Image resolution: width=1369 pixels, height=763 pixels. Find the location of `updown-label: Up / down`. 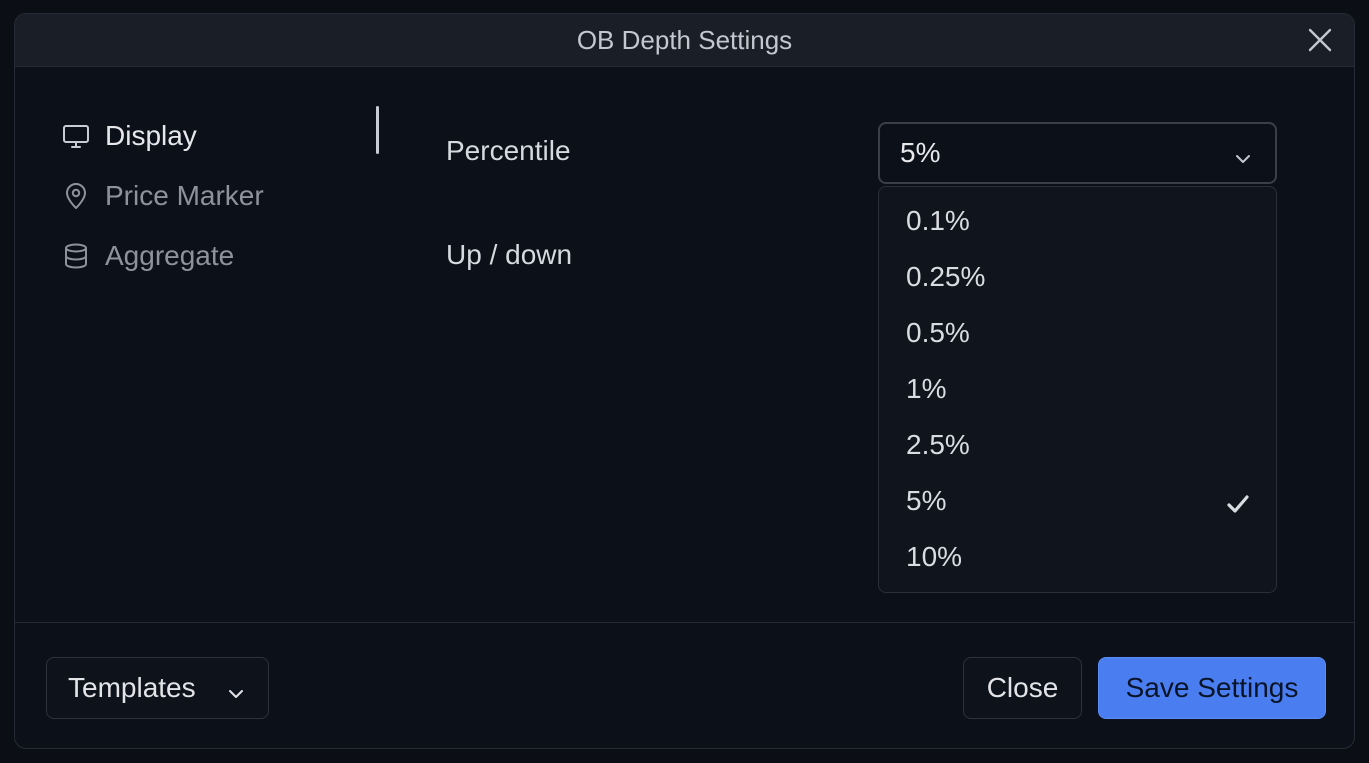

updown-label: Up / down is located at coordinates (509, 254).